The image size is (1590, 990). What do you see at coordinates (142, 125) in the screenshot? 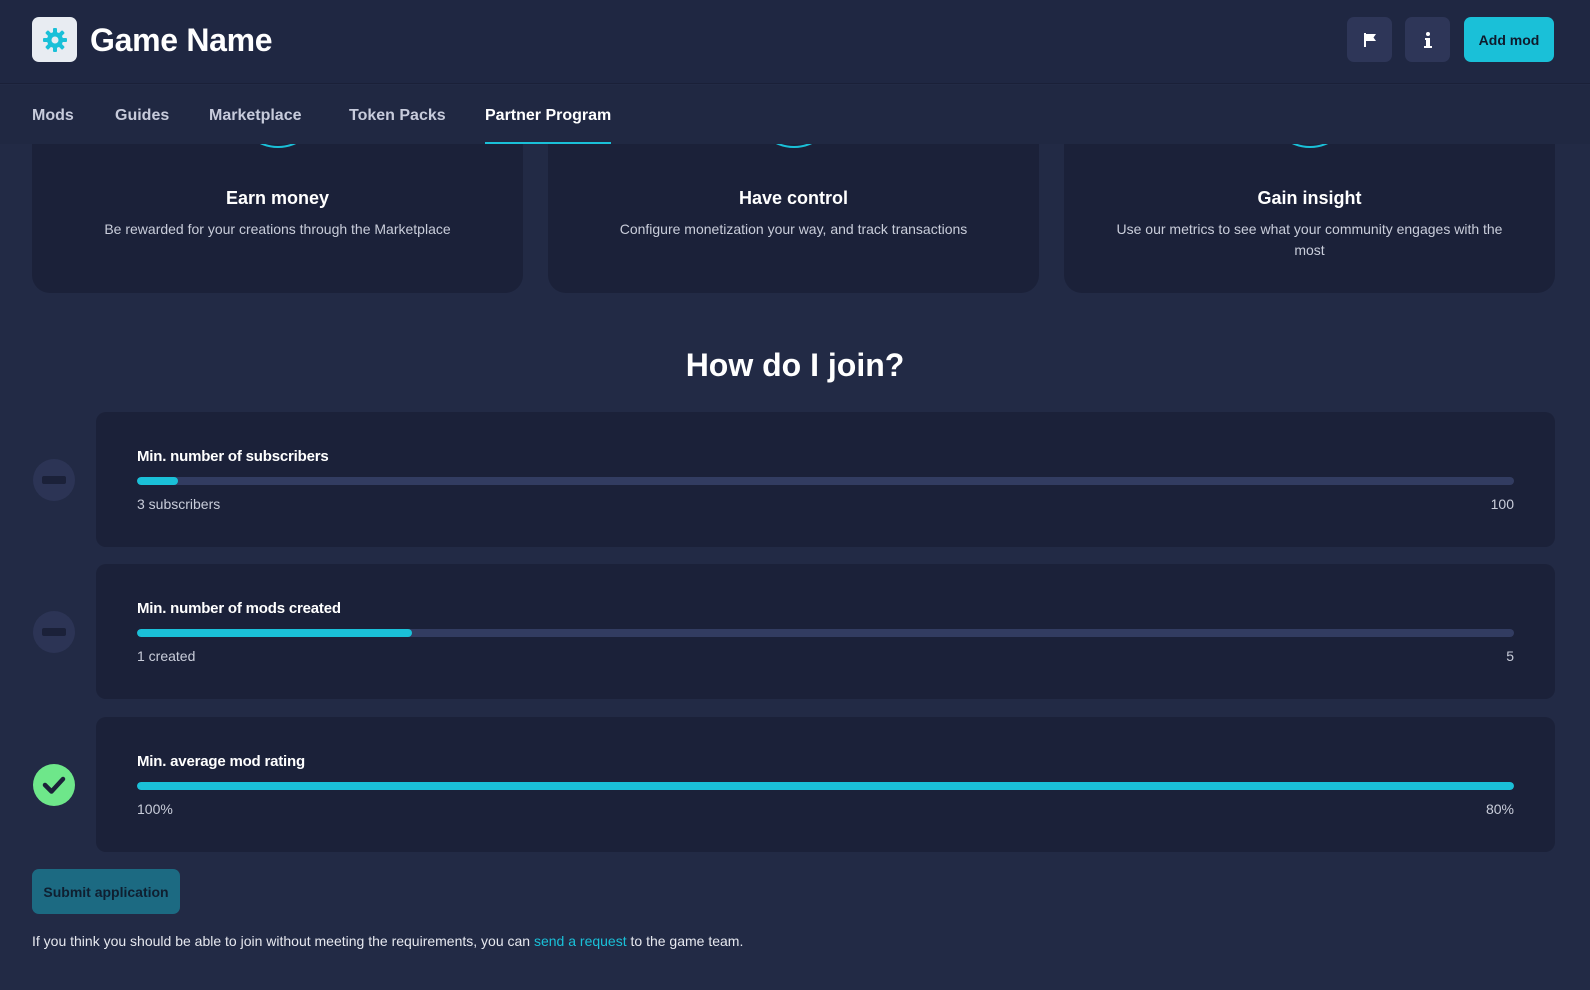
I see `tab-guides: Guides` at bounding box center [142, 125].